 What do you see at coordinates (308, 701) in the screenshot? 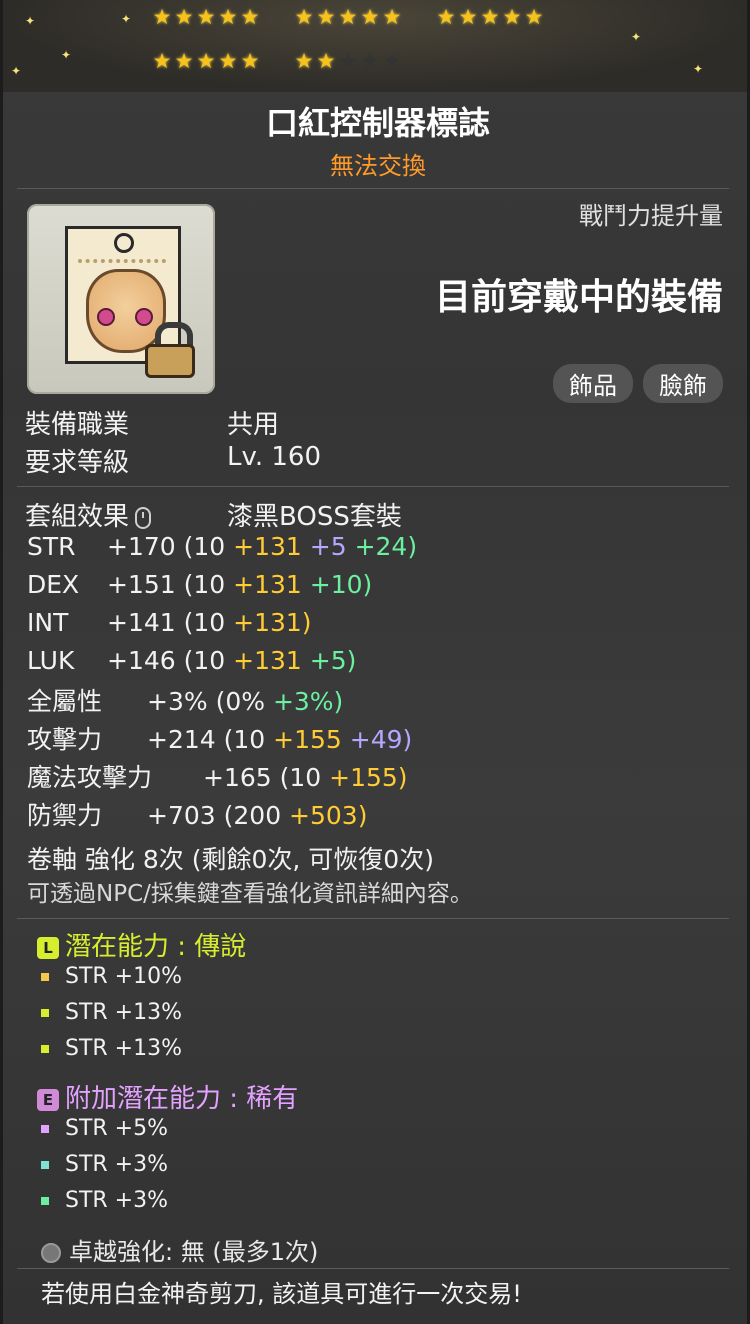
I see `stat-bonus: +3%)` at bounding box center [308, 701].